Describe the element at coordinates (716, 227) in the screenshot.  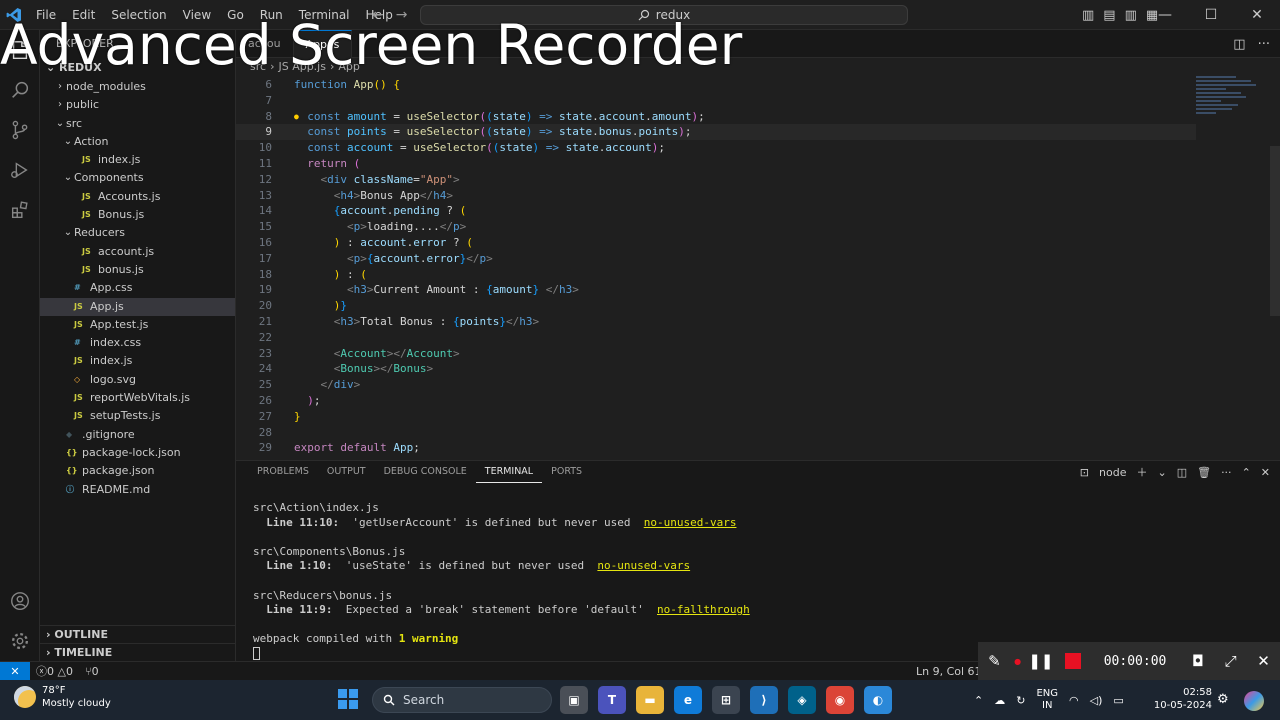
I see `code-line: 15 <p>loading....</p>` at that location.